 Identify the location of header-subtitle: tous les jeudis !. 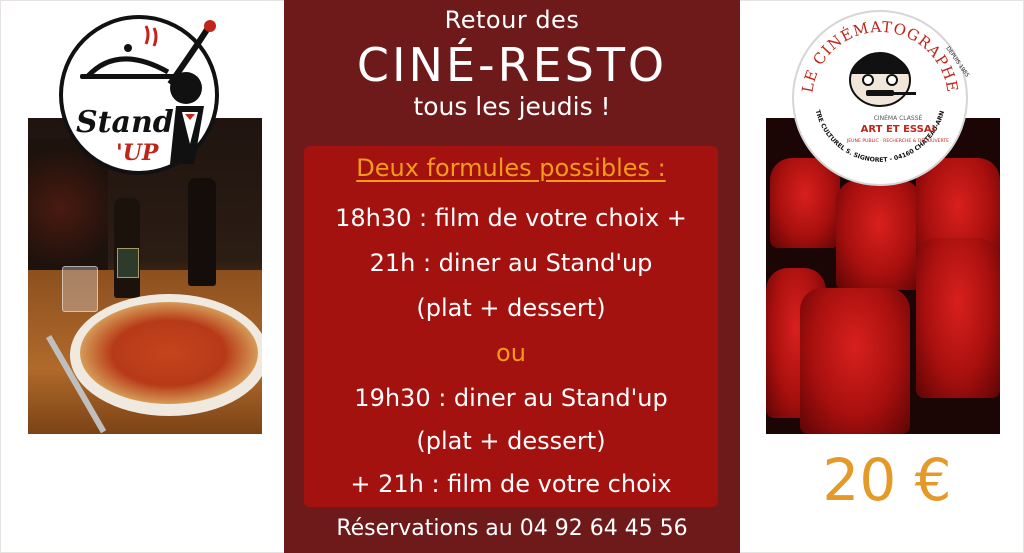
(512, 106).